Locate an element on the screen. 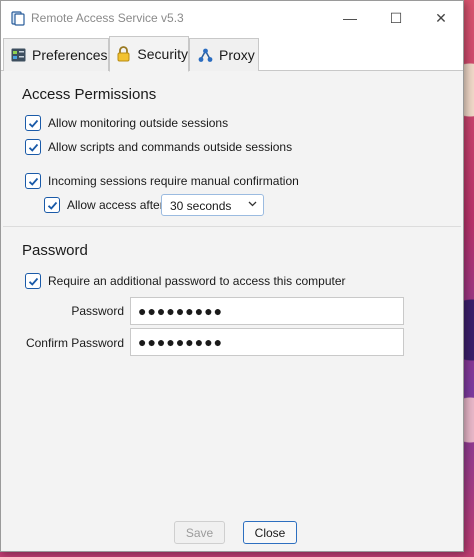  tab-proxy: Proxy is located at coordinates (224, 54).